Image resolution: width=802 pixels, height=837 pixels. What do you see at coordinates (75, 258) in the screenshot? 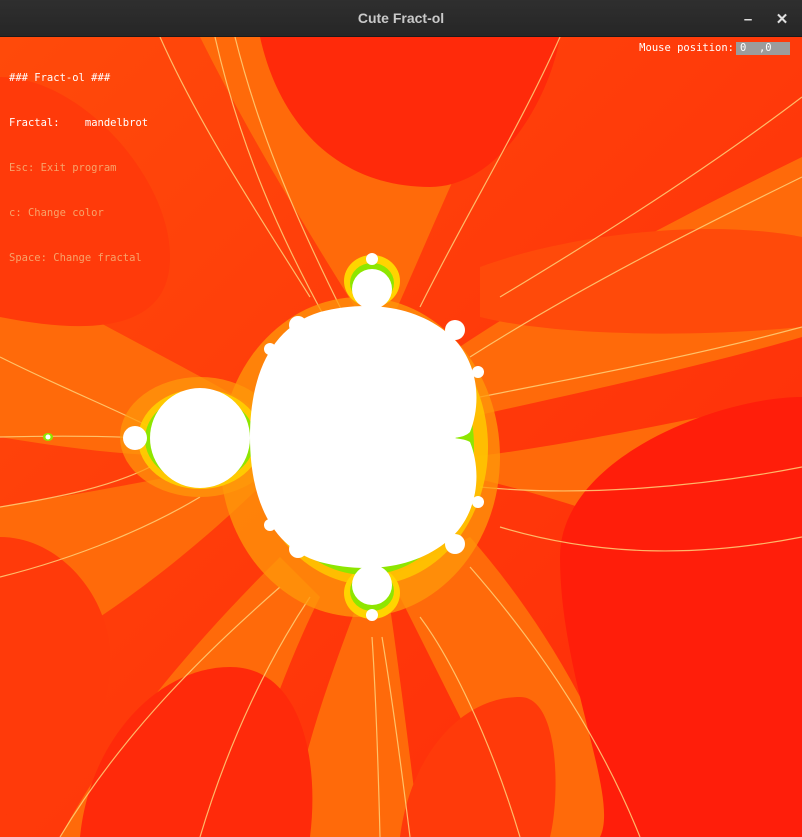
I see `help-space: Space: Change fractal` at bounding box center [75, 258].